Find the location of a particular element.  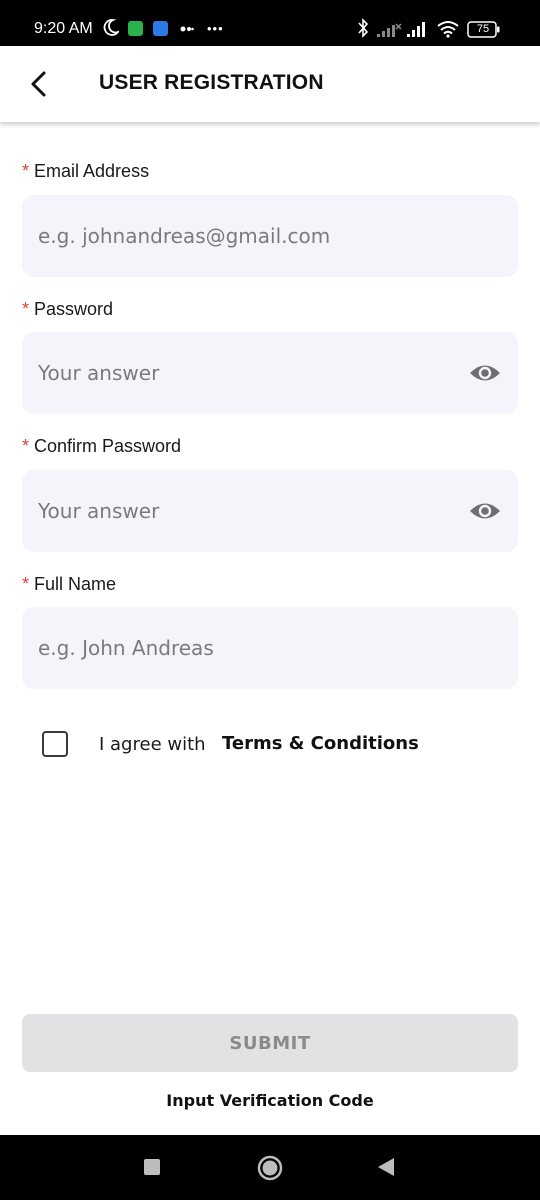

bluetooth-icon is located at coordinates (363, 28).